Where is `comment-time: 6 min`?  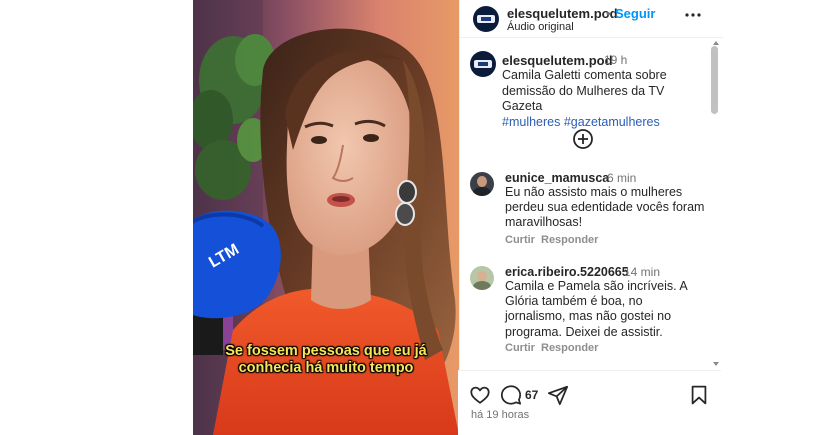 comment-time: 6 min is located at coordinates (622, 178).